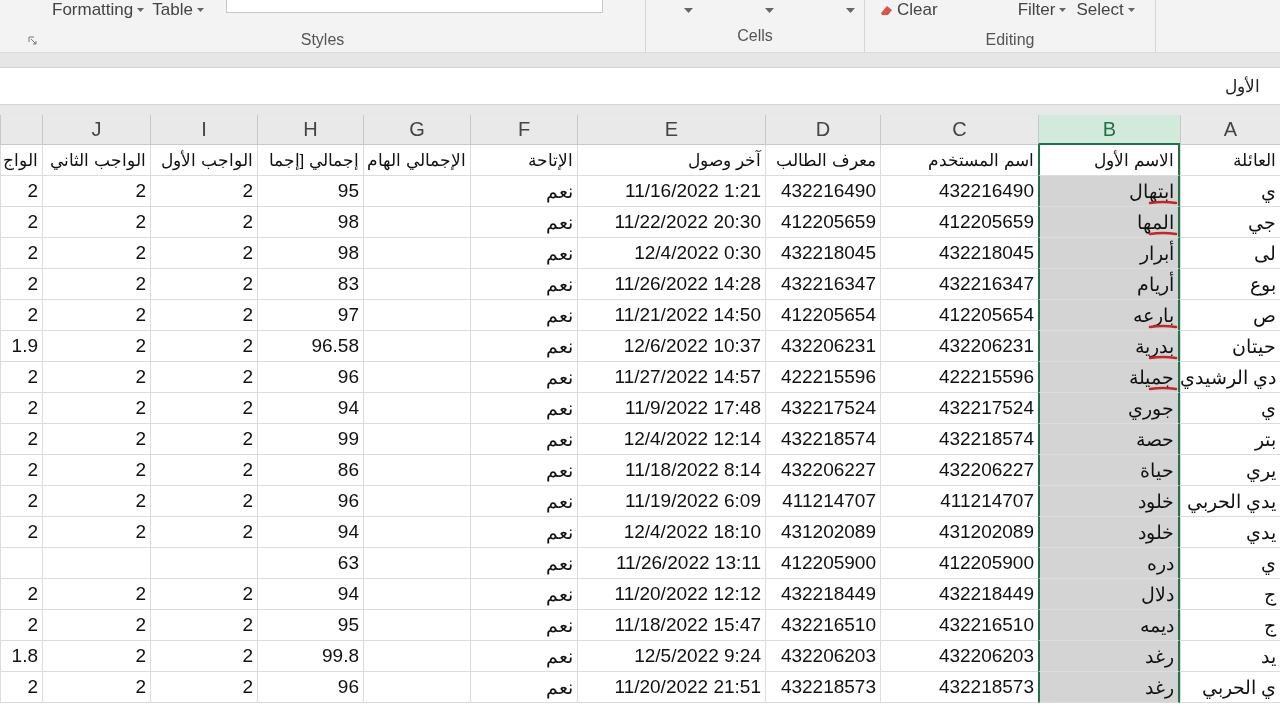  I want to click on table-cell: معرف الطالب, so click(822, 160).